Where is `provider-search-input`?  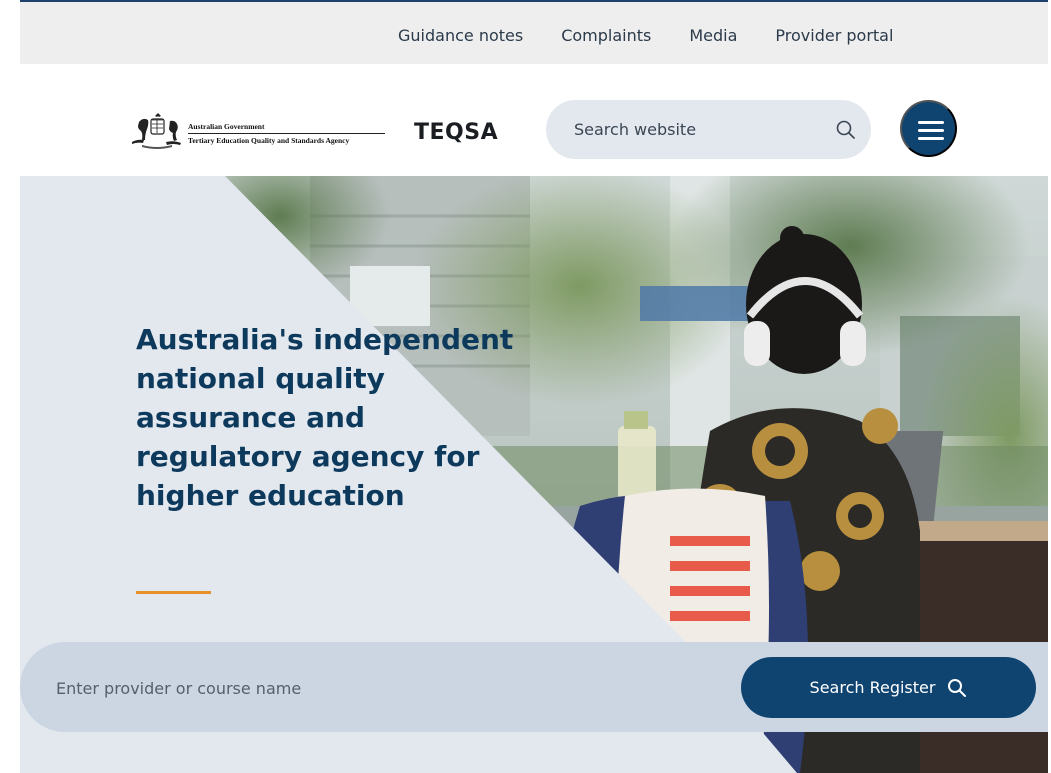 provider-search-input is located at coordinates (356, 688).